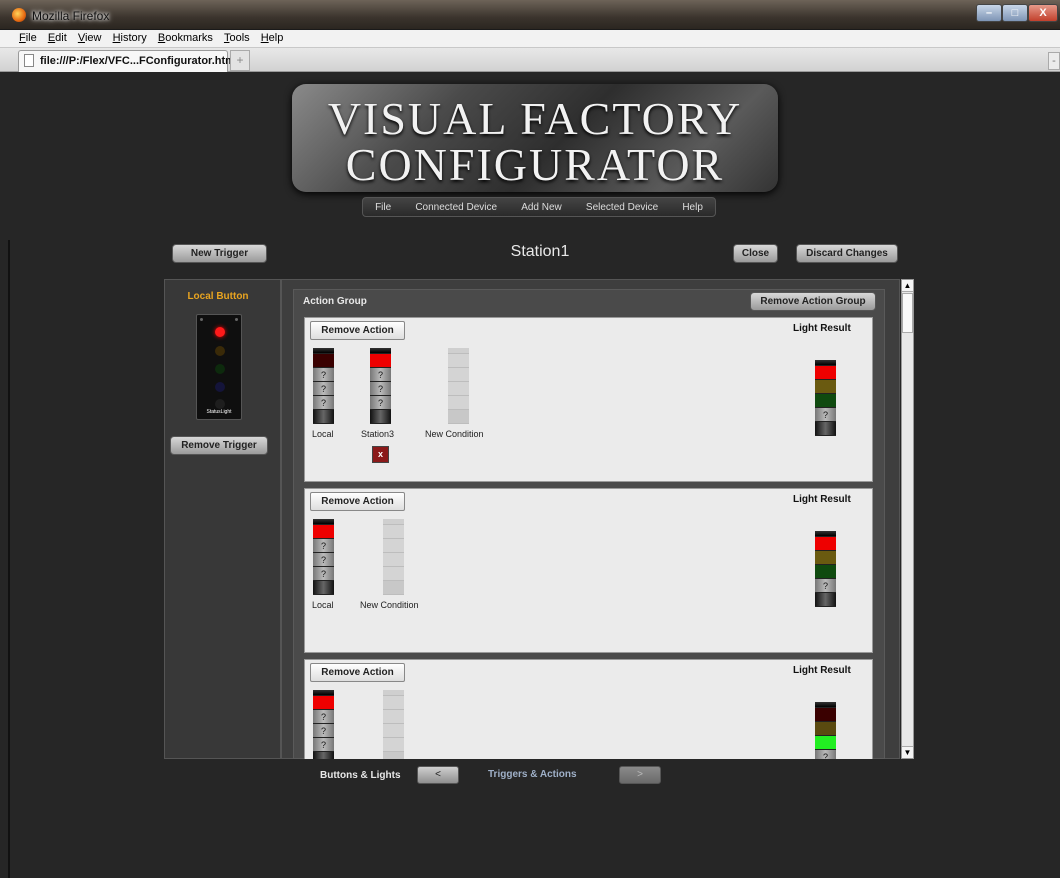  Describe the element at coordinates (535, 164) in the screenshot. I see `logo-title-line2: CONFIGURATOR` at that location.